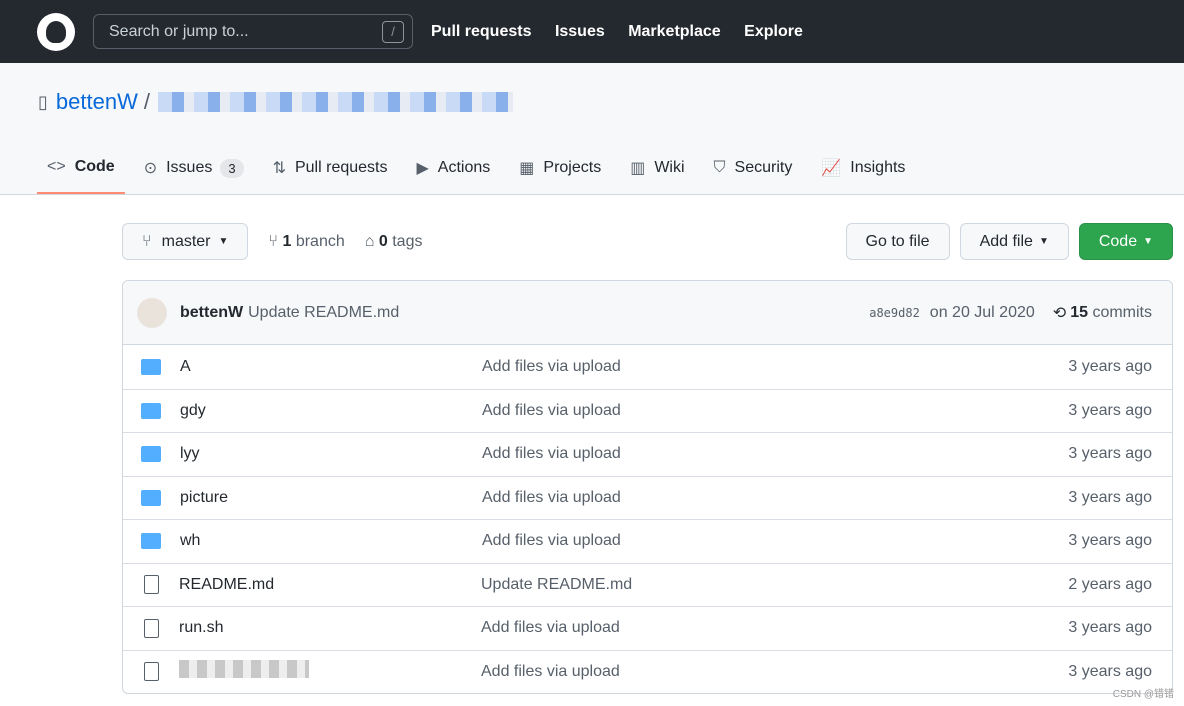 This screenshot has width=1184, height=706. Describe the element at coordinates (369, 241) in the screenshot. I see `tag-icon: ⌂` at that location.